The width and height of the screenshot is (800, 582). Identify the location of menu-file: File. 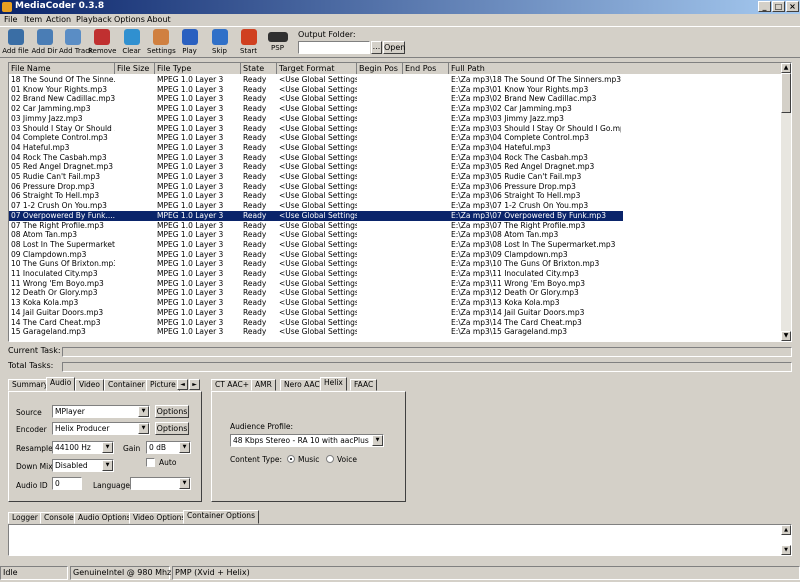
(10, 19).